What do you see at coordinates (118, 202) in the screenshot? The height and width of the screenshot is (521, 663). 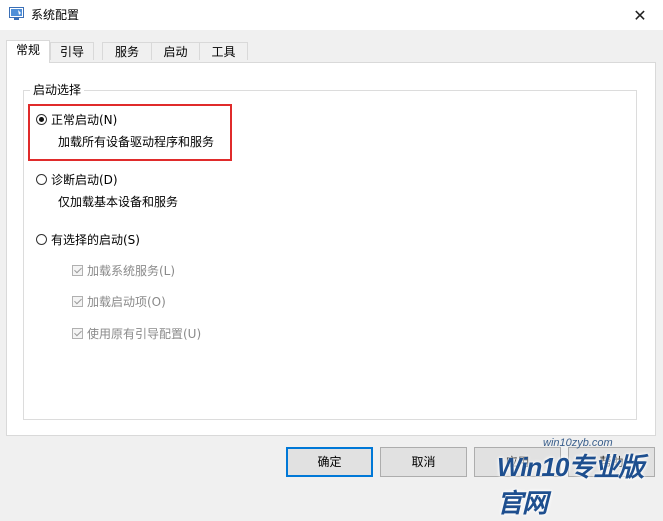 I see `diagnostic-startup-description: 仅加载基本设备和服务` at bounding box center [118, 202].